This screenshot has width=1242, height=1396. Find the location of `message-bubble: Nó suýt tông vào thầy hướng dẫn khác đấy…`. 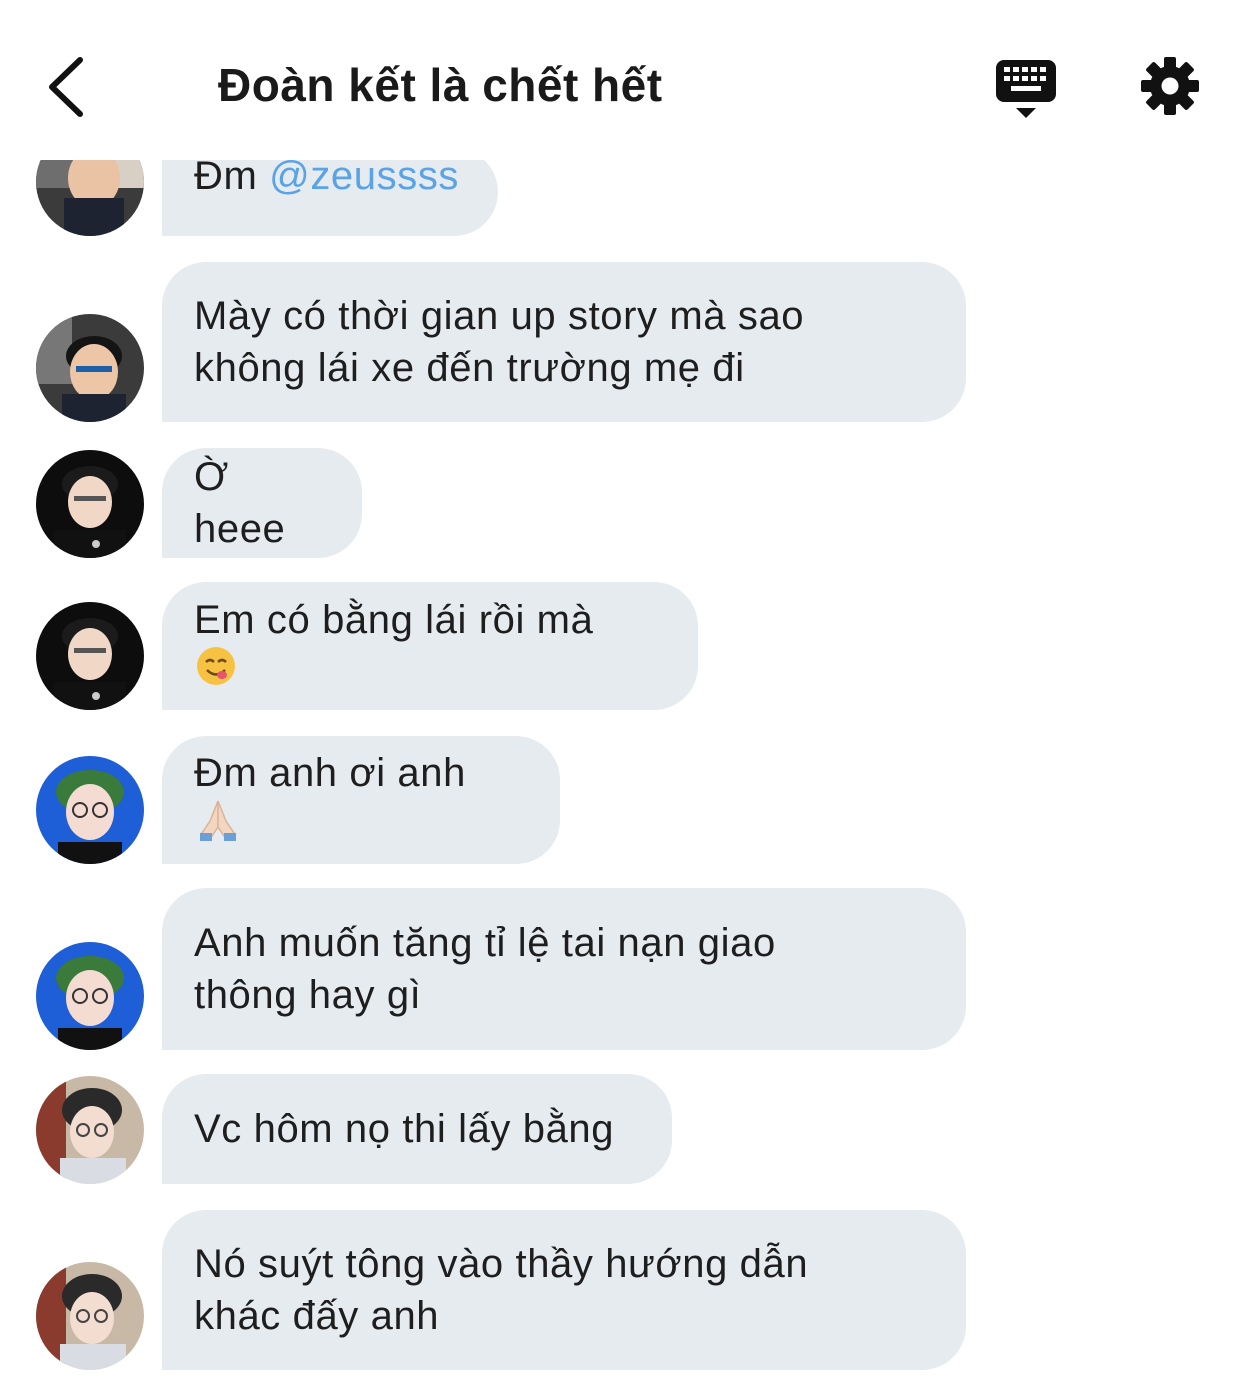

message-bubble: Nó suýt tông vào thầy hướng dẫn khác đấy… is located at coordinates (564, 1290).